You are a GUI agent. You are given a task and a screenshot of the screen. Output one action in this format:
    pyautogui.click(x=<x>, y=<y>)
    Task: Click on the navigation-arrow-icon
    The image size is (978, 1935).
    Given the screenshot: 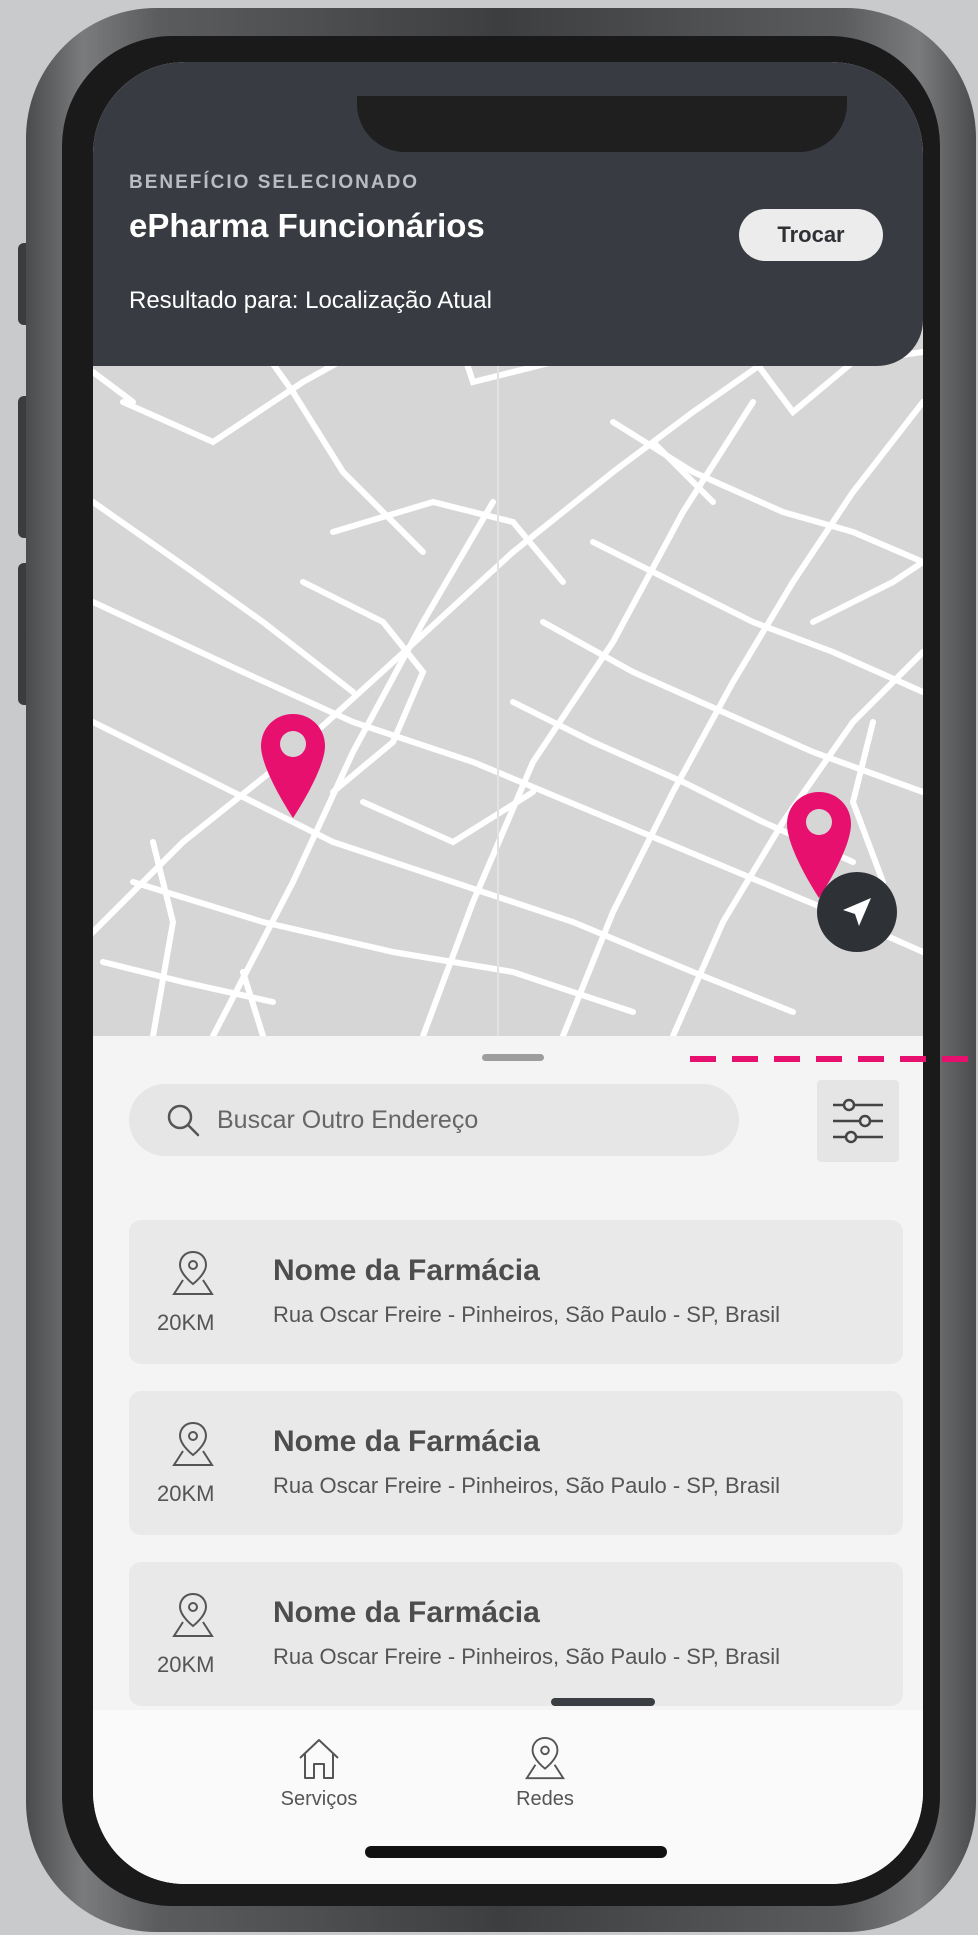 What is the action you would take?
    pyautogui.click(x=857, y=912)
    